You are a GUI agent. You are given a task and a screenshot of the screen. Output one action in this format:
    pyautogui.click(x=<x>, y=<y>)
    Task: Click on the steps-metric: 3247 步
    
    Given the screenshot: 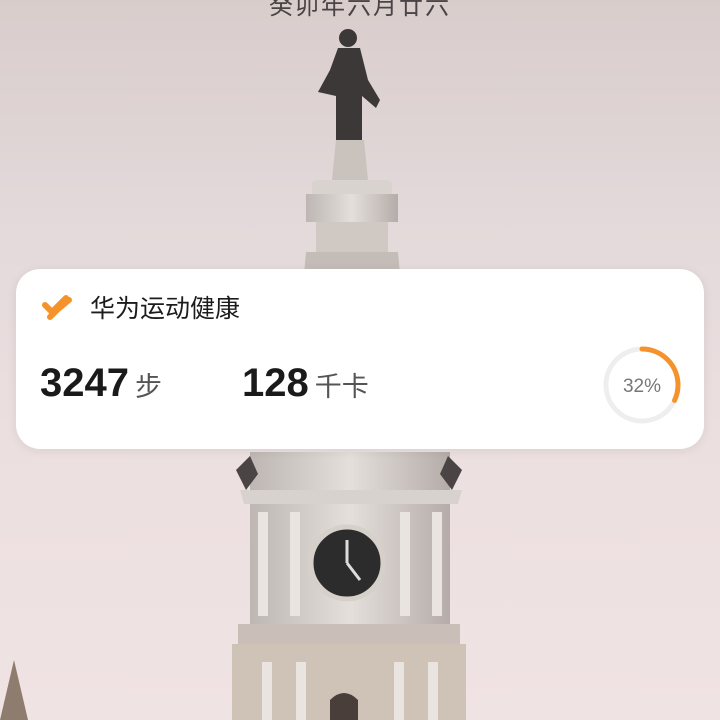 What is the action you would take?
    pyautogui.click(x=101, y=383)
    